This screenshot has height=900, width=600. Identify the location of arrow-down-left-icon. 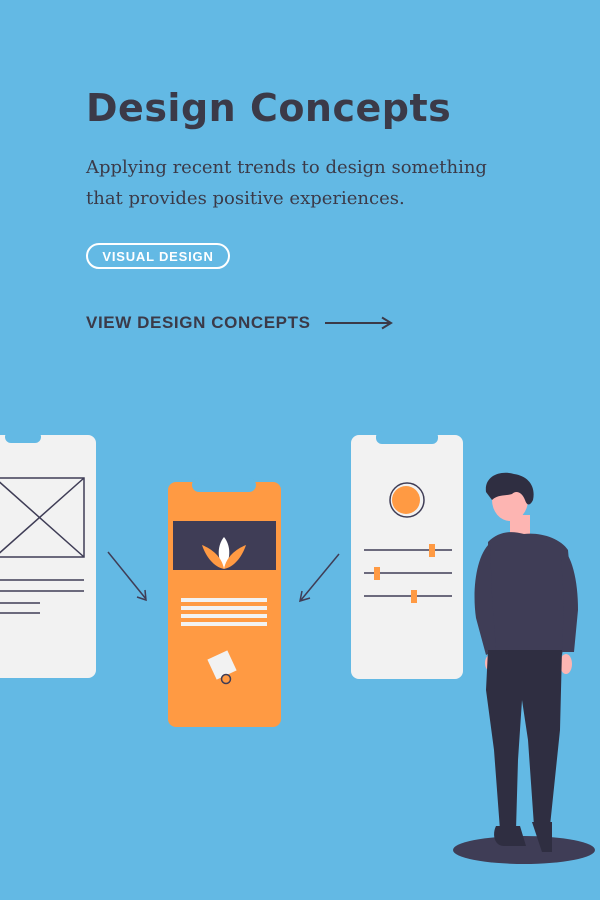
(319, 578).